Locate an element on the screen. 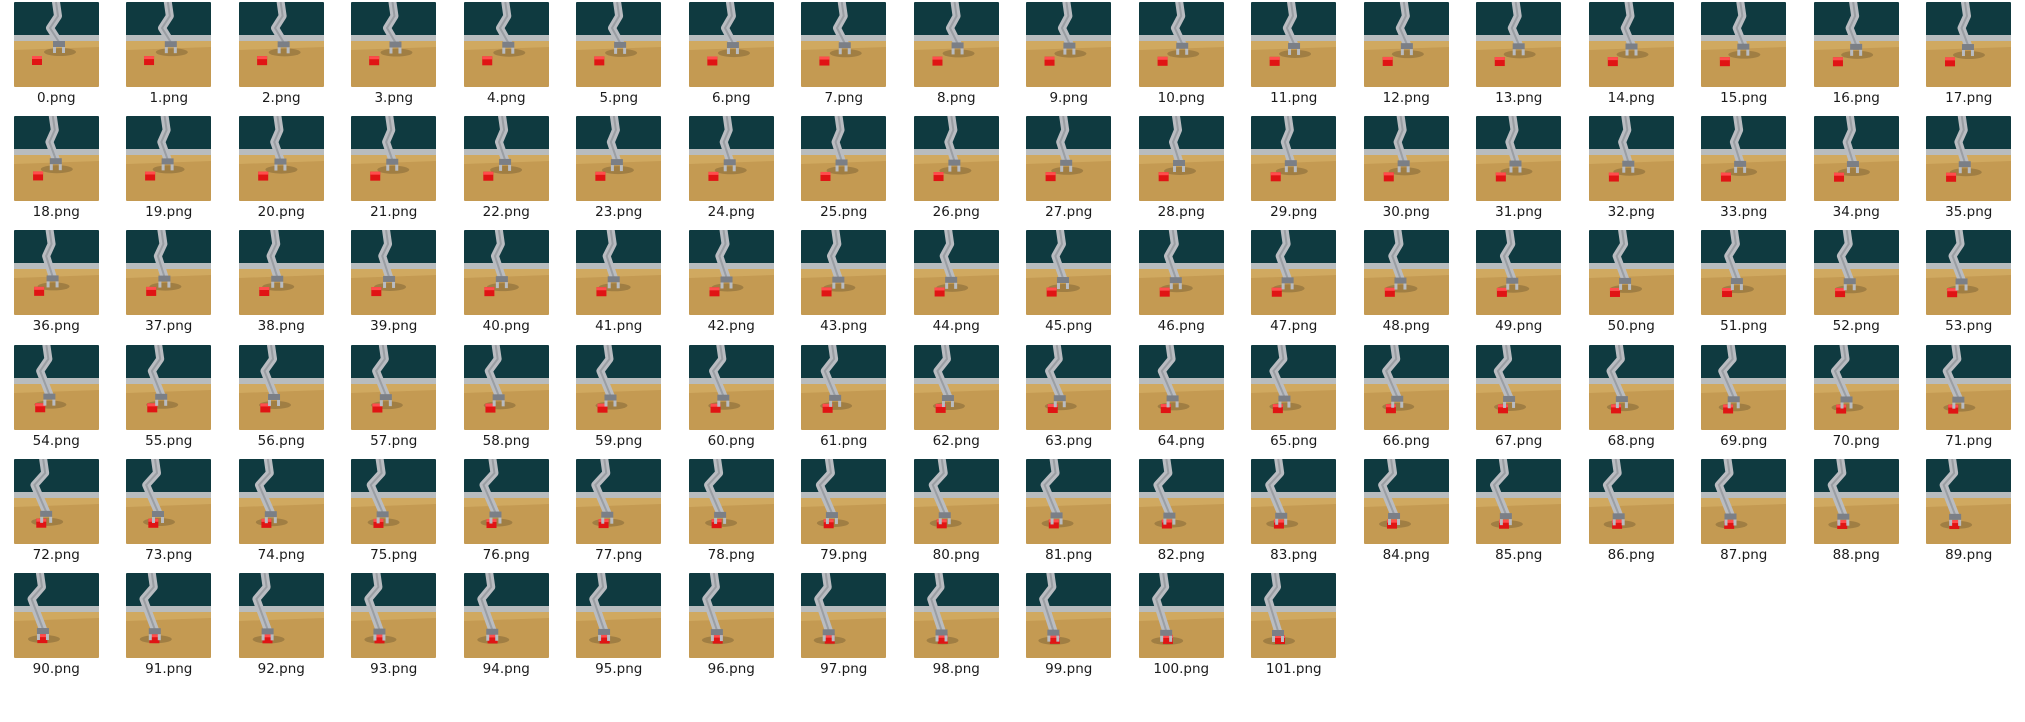 The image size is (2025, 722). file-item: 2.png is located at coordinates (281, 59).